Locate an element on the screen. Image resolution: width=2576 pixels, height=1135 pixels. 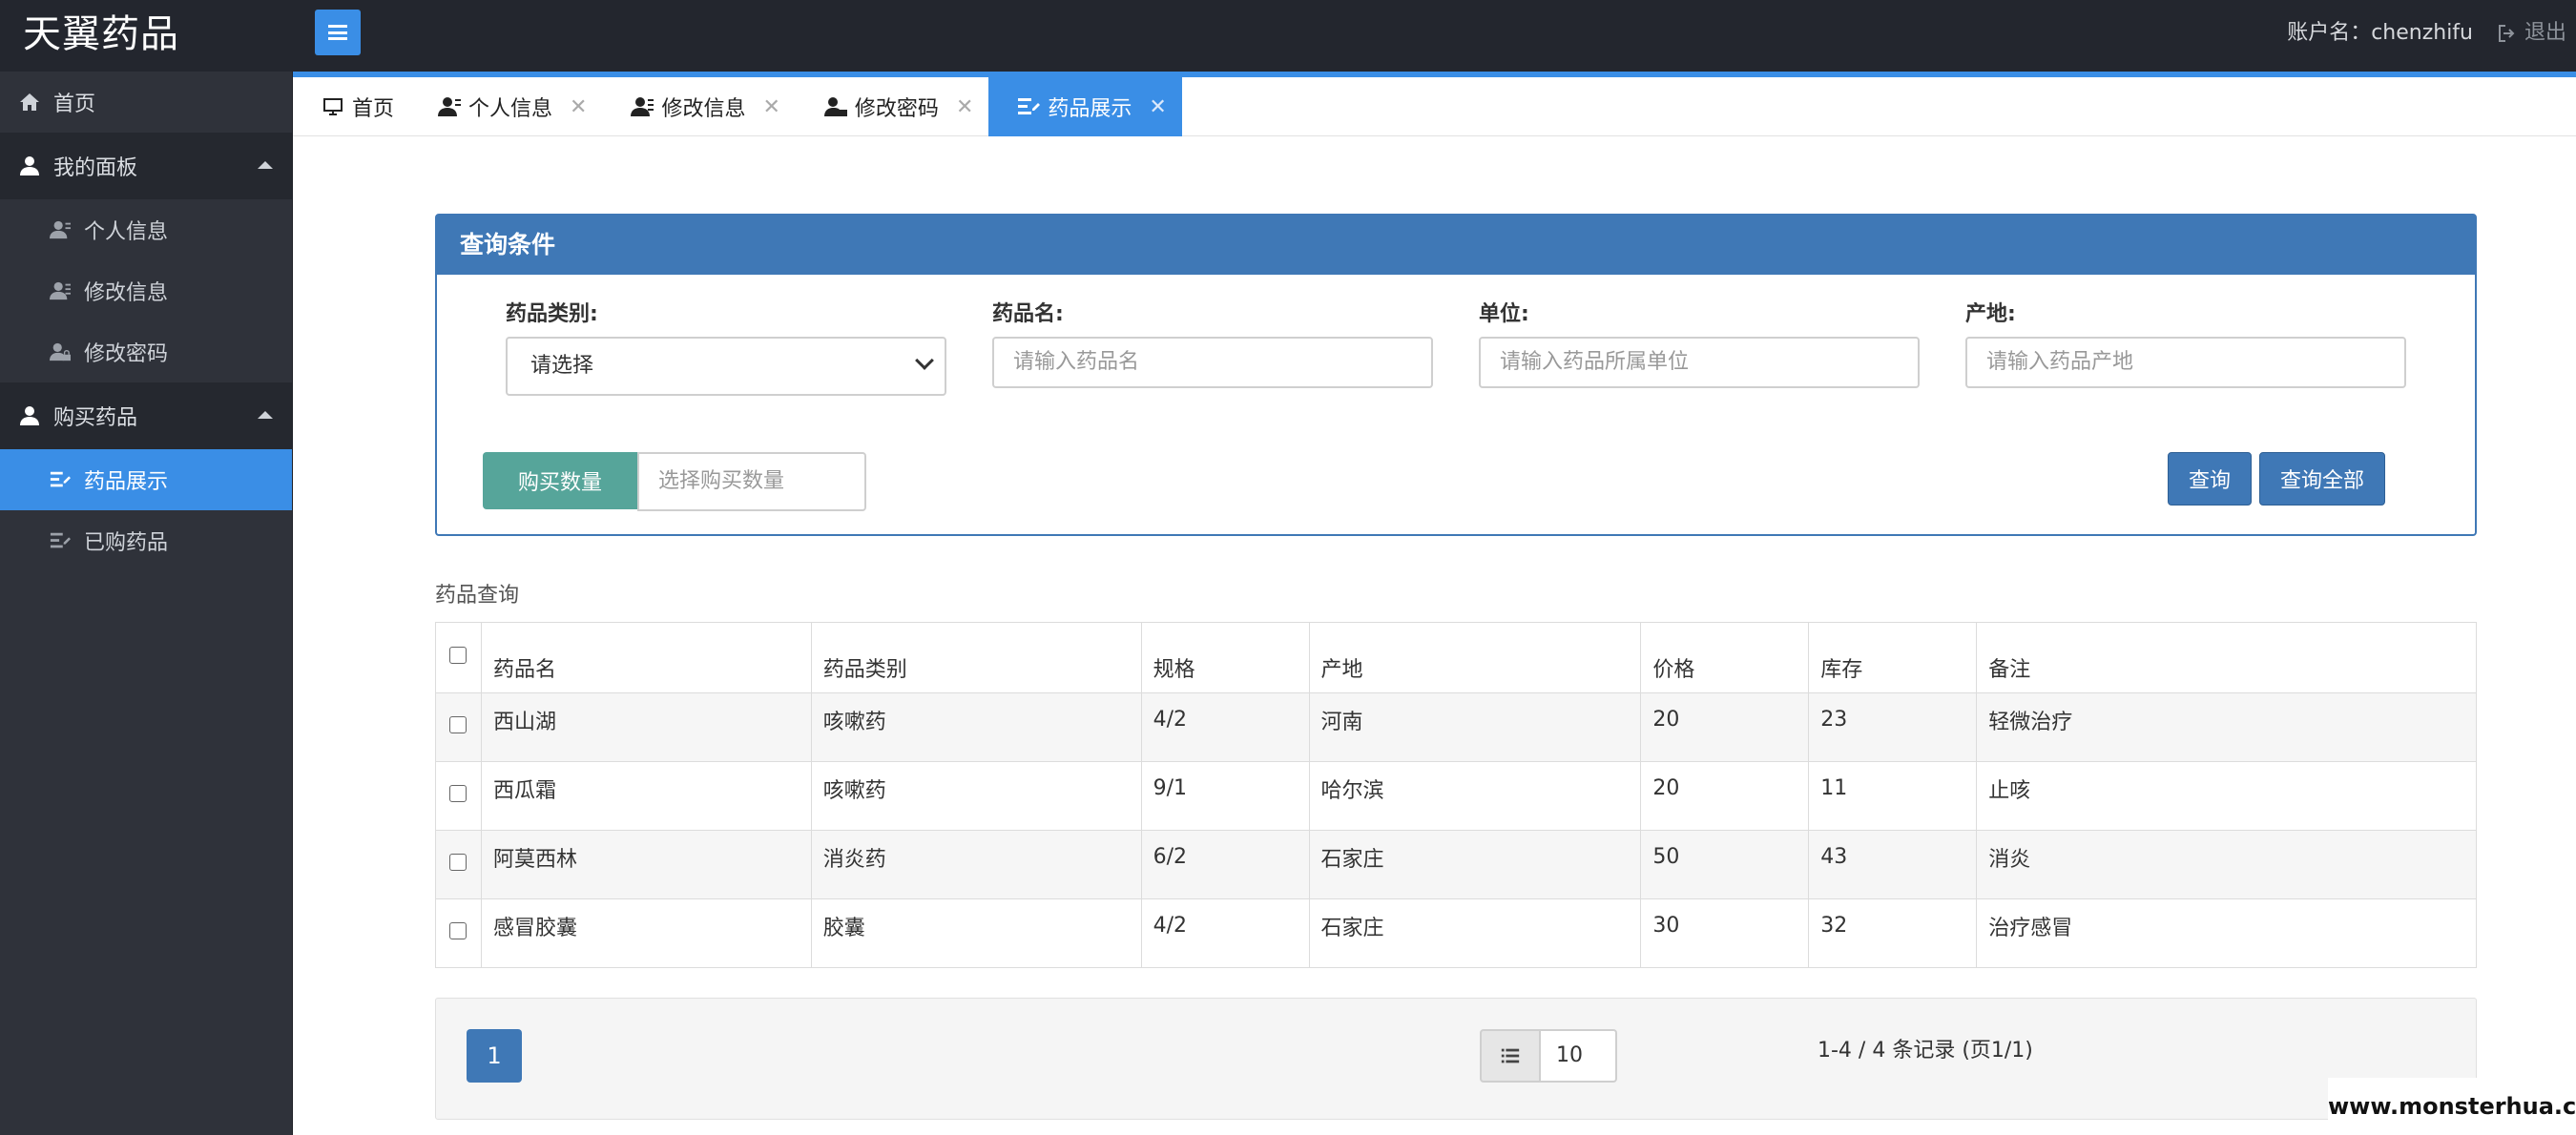
cell-remark: 消炎 is located at coordinates (2226, 864).